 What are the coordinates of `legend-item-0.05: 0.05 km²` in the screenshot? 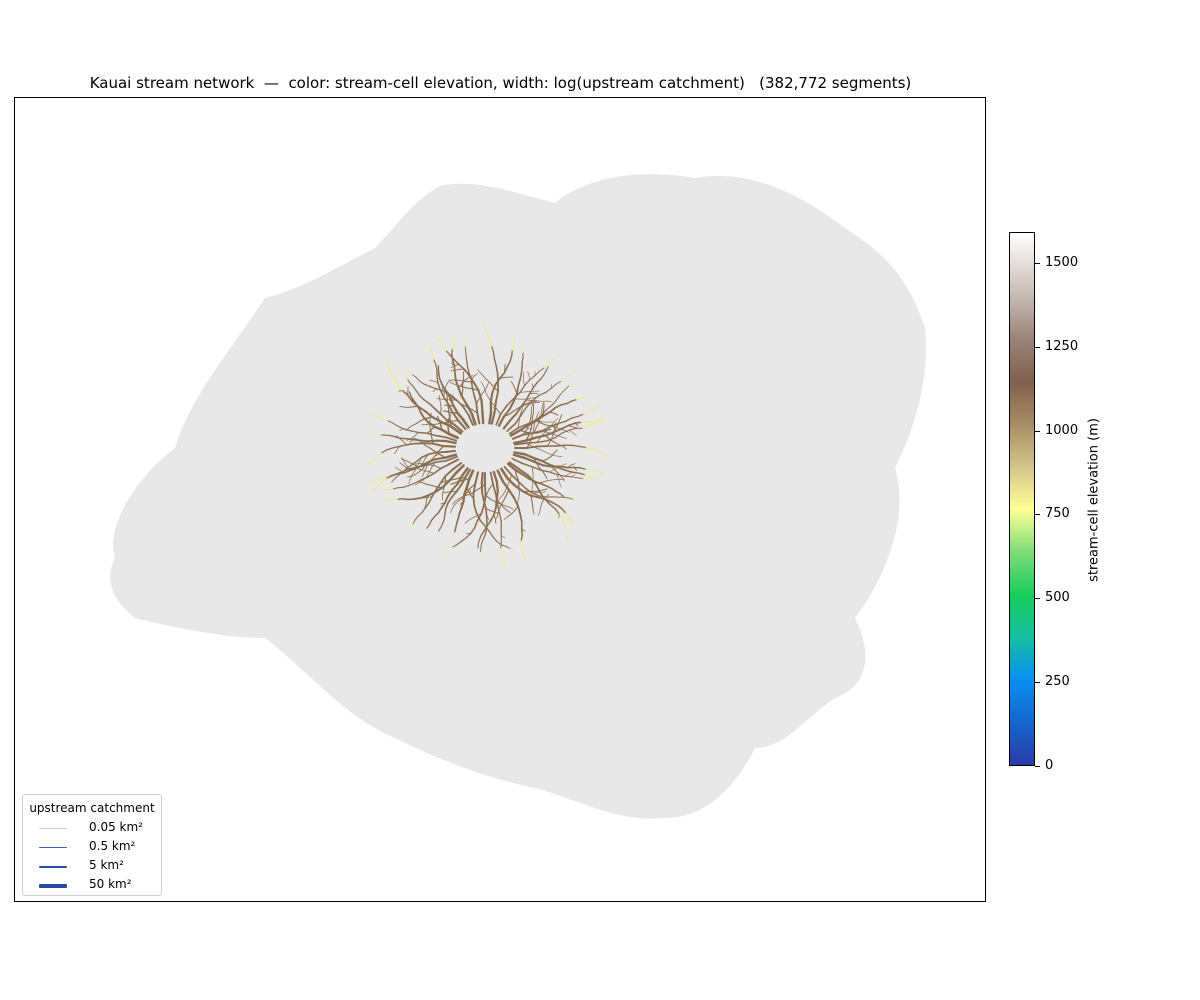 It's located at (96, 828).